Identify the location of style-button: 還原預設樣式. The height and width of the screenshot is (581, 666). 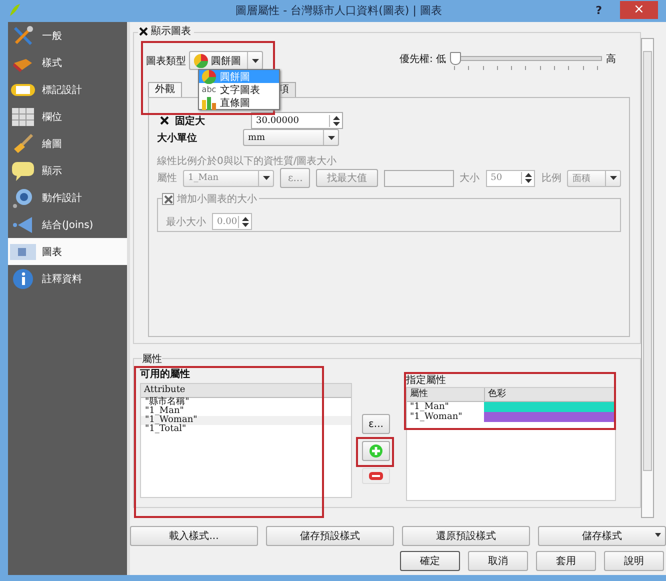
(466, 536).